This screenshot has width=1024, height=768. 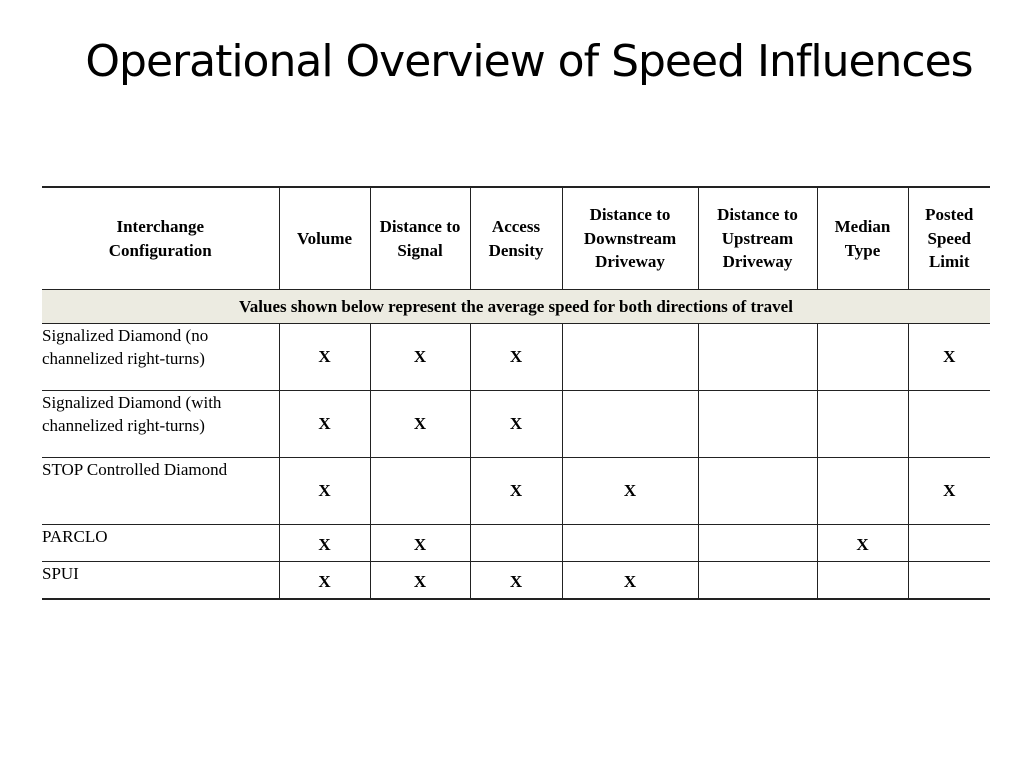 I want to click on header-distance-to-downstream-driveway: Distance to Downstream Driveway, so click(x=630, y=238).